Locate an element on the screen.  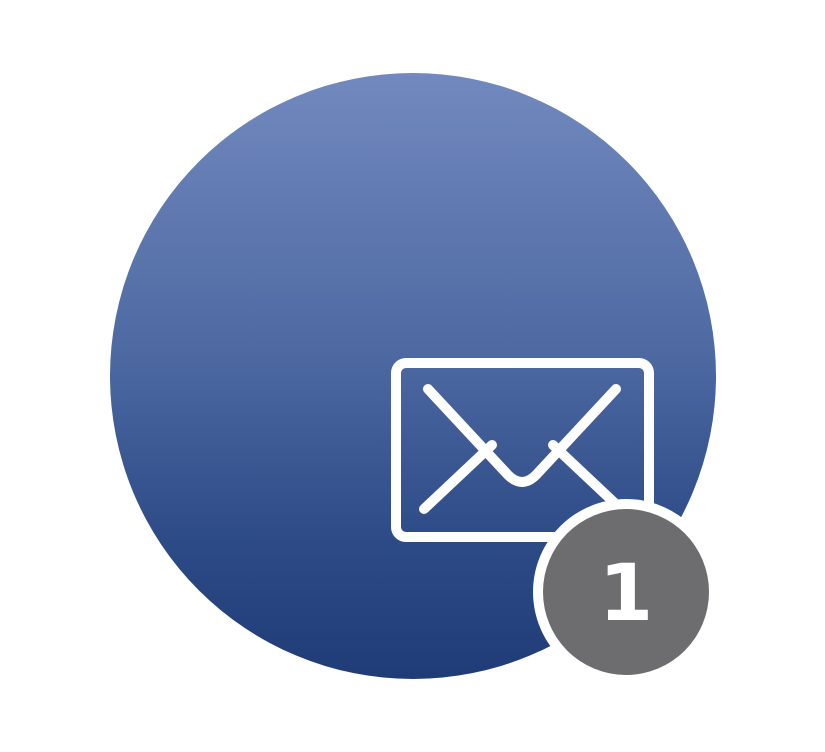
notification-badge: 1 is located at coordinates (626, 592).